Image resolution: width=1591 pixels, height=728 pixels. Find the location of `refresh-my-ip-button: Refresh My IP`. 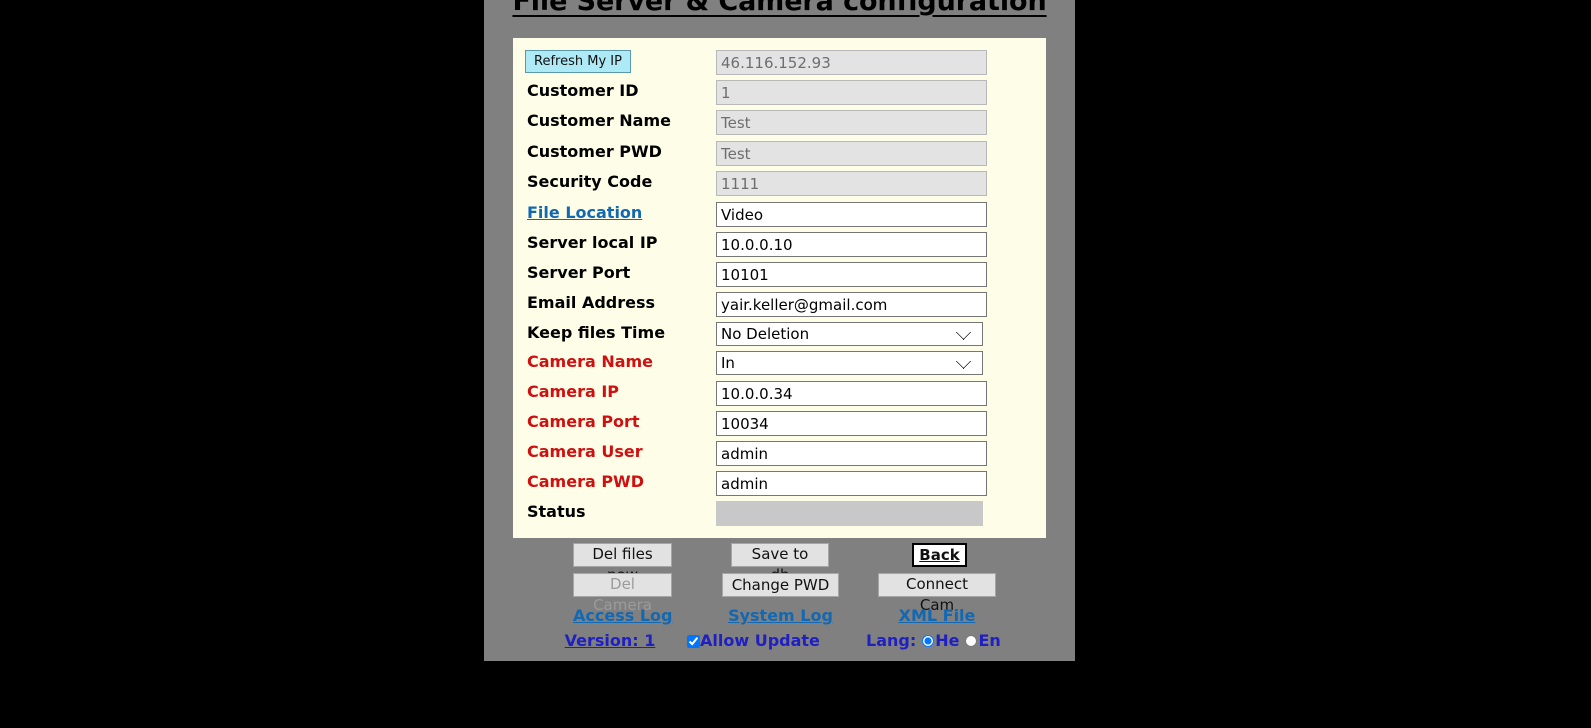

refresh-my-ip-button: Refresh My IP is located at coordinates (578, 61).